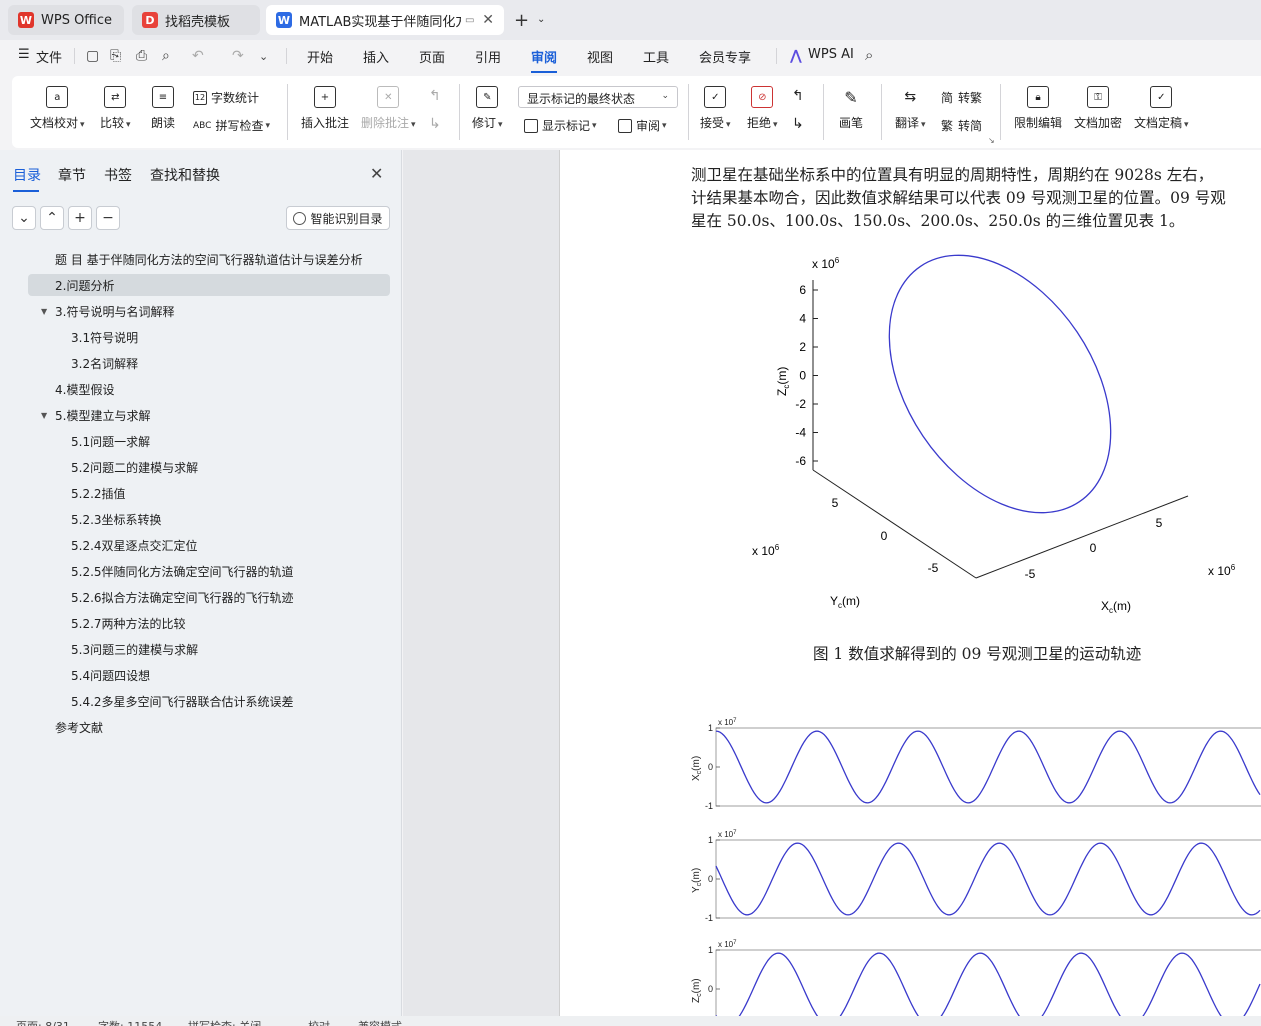 The image size is (1261, 1026). I want to click on collapse-button: ⌄, so click(24, 218).